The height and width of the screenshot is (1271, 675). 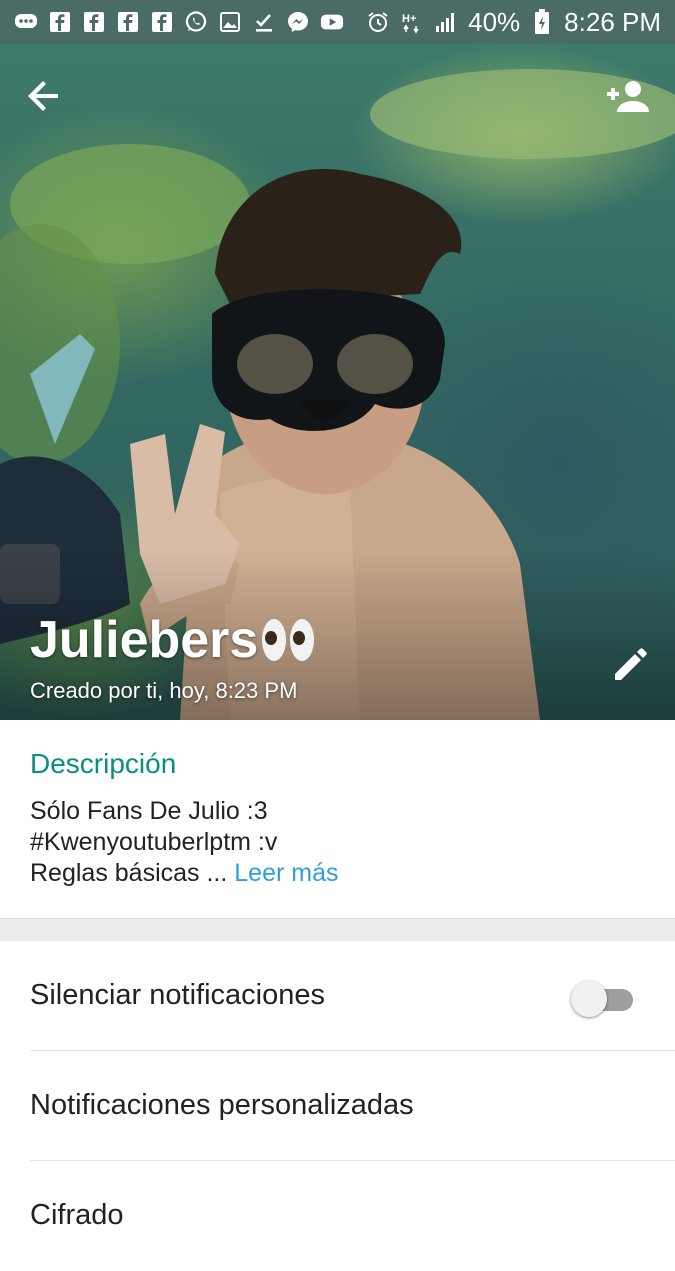 I want to click on battery-percent: 40%, so click(x=494, y=21).